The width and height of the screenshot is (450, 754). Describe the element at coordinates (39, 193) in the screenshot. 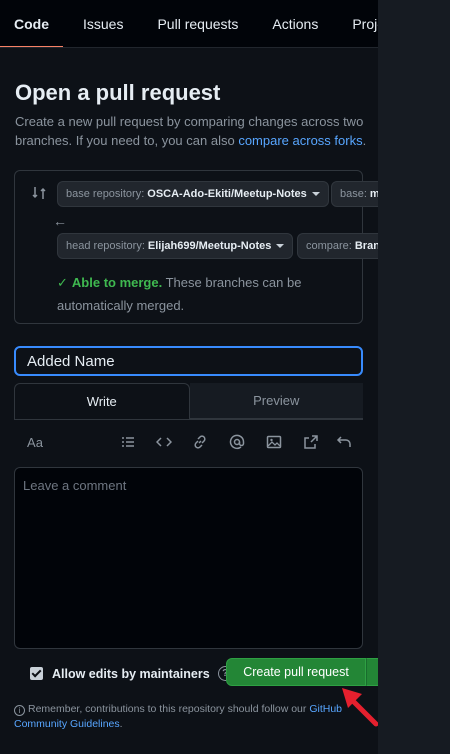

I see `compare-arrows-icon` at that location.